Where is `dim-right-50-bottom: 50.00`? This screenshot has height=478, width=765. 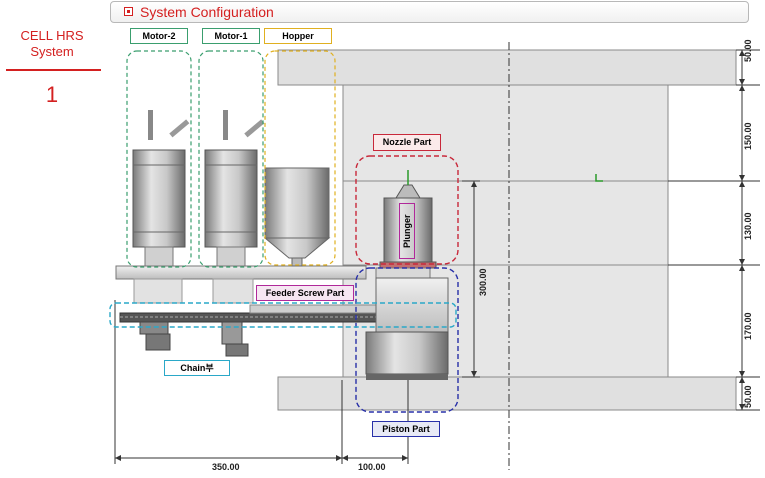
dim-right-50-bottom: 50.00 is located at coordinates (748, 396).